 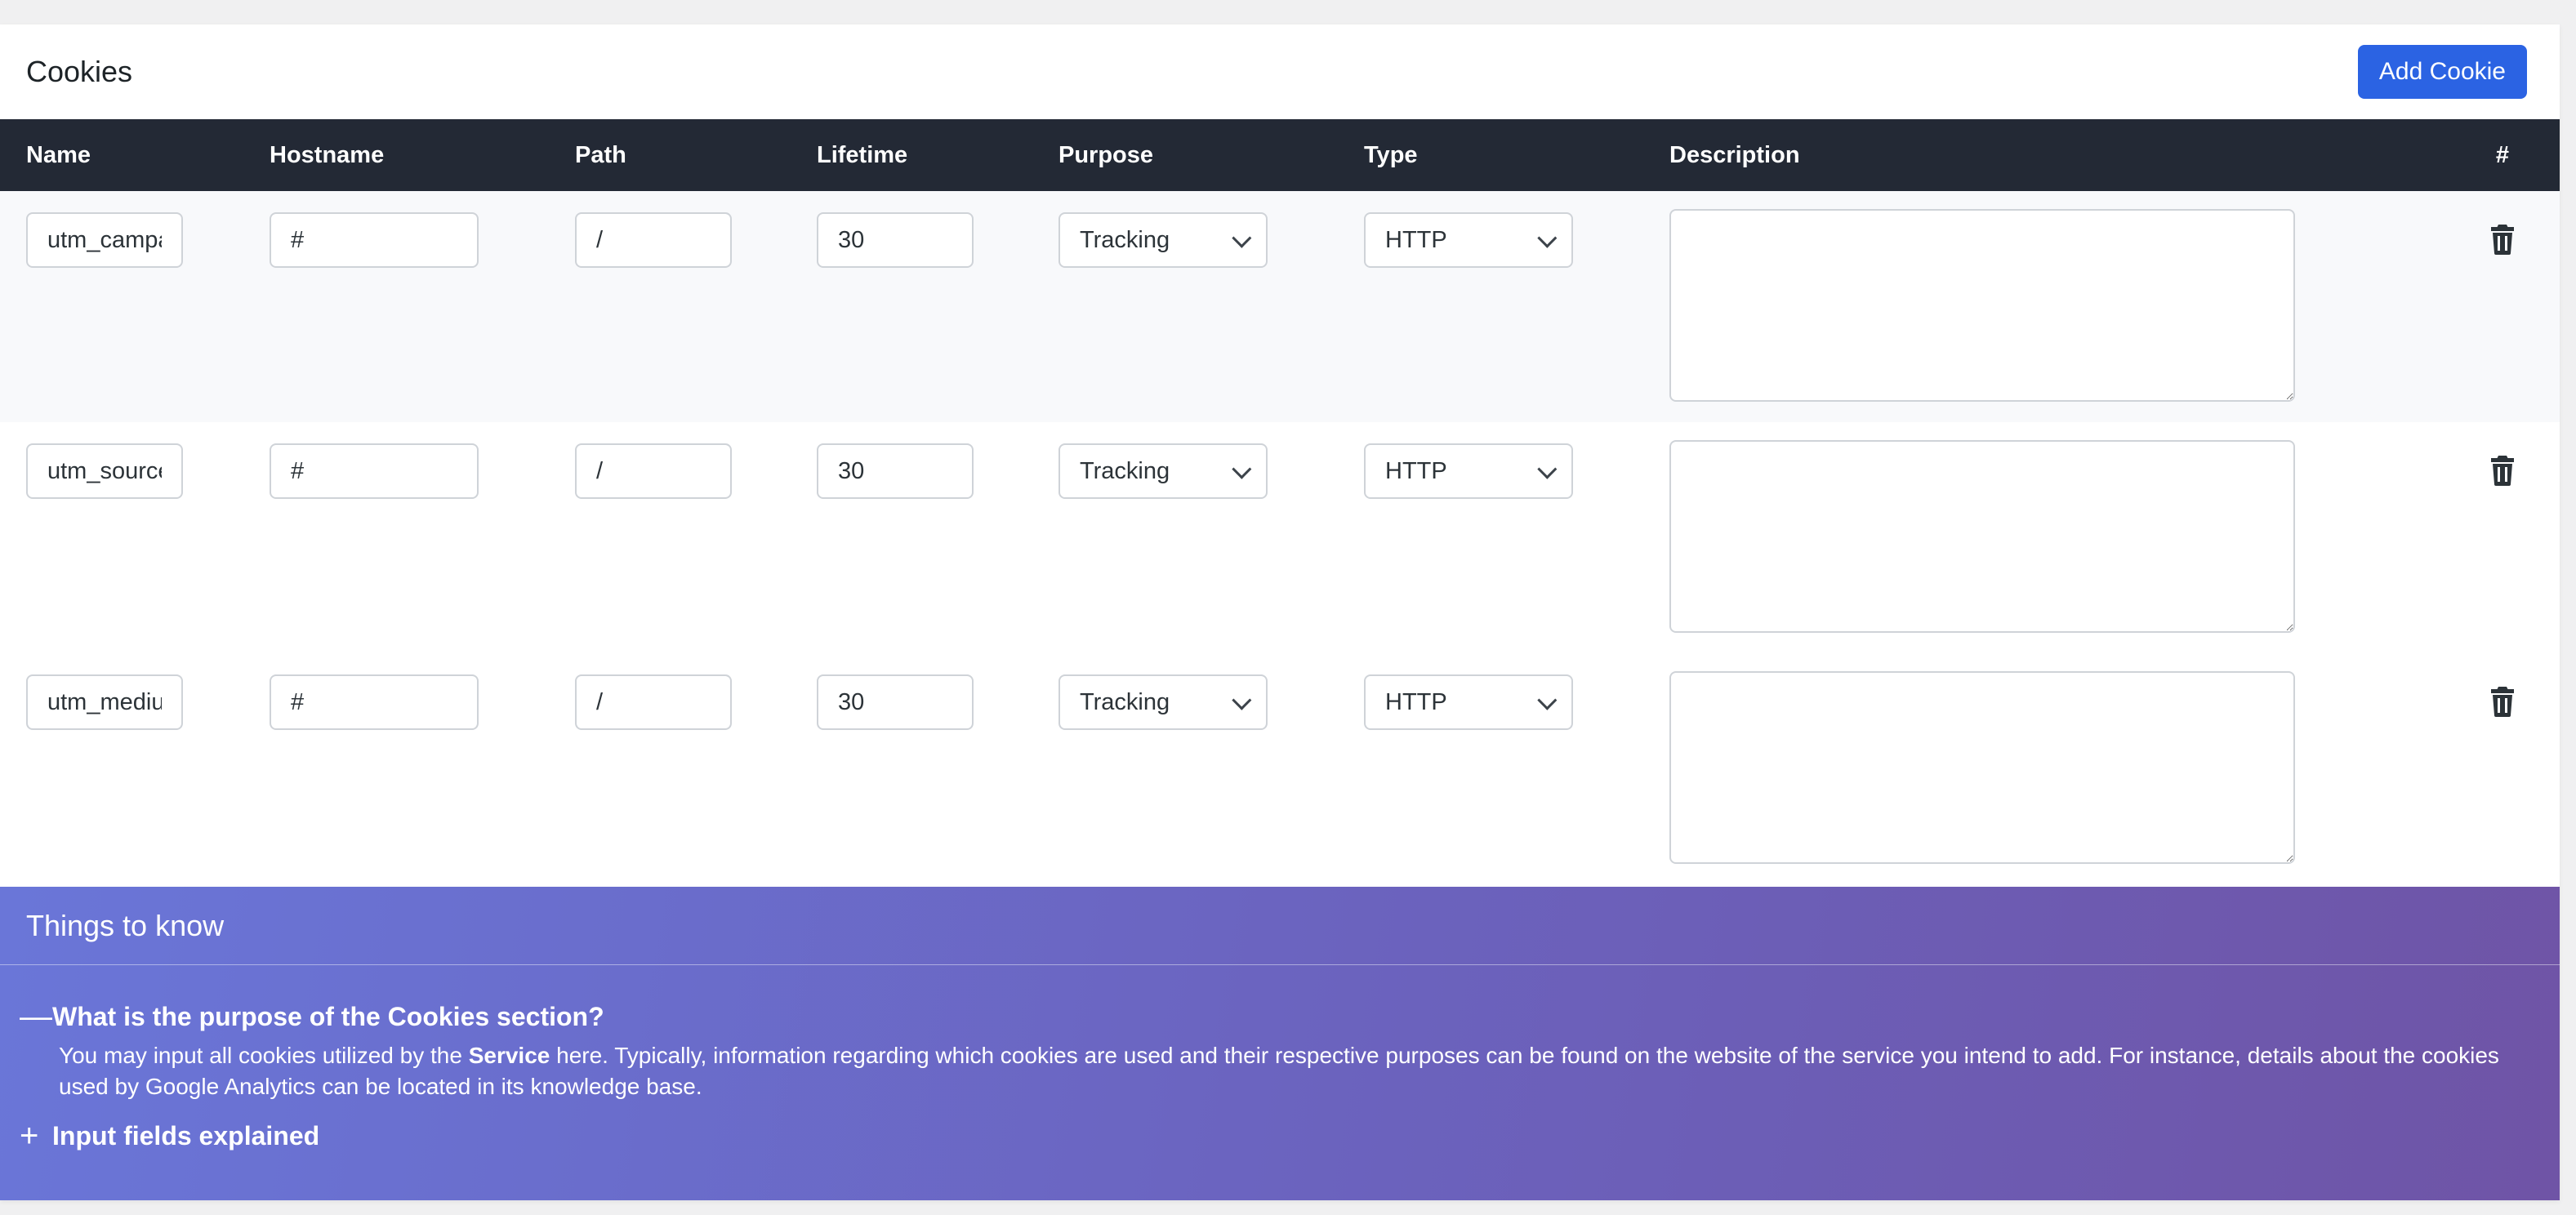 What do you see at coordinates (36, 1017) in the screenshot?
I see `collapse-icon: —` at bounding box center [36, 1017].